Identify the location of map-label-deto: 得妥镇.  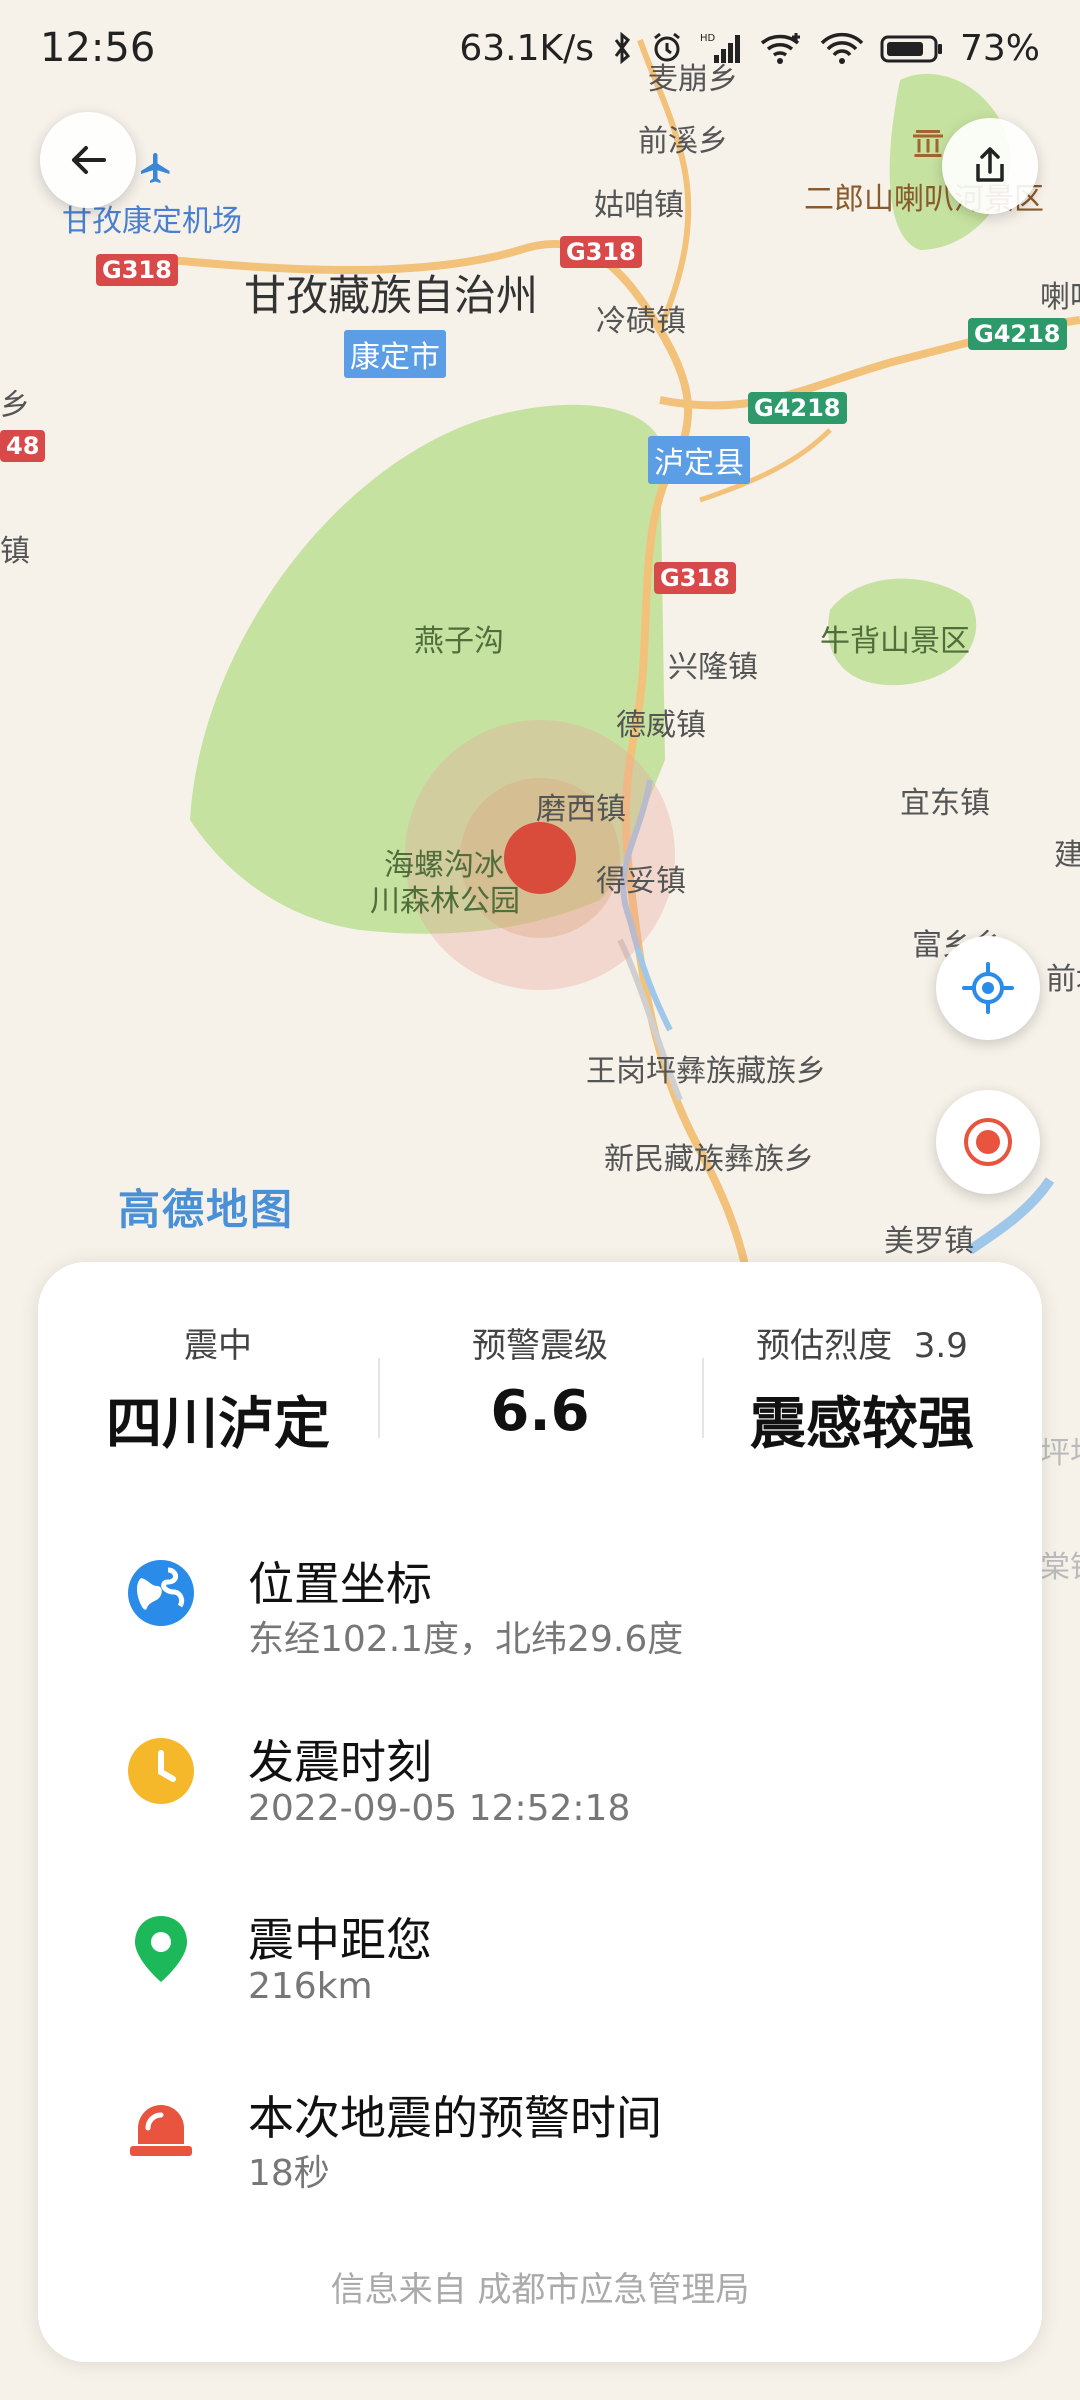
(641, 881).